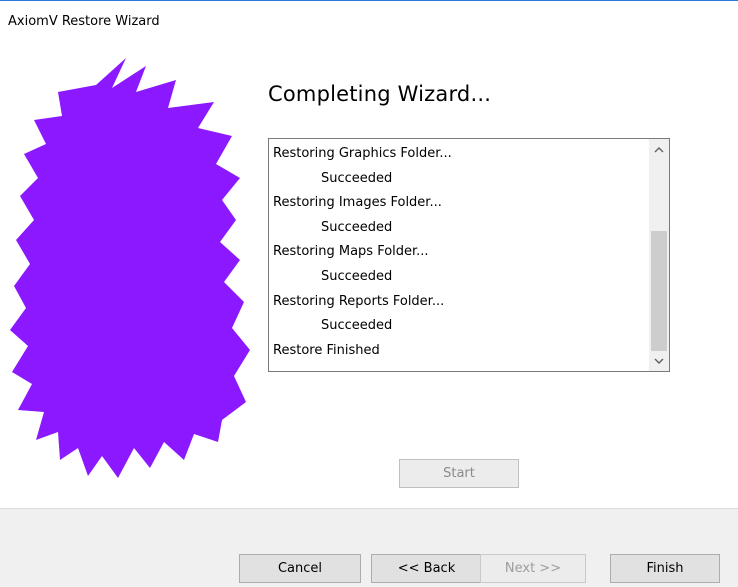  Describe the element at coordinates (665, 568) in the screenshot. I see `finish-button: Finish` at that location.